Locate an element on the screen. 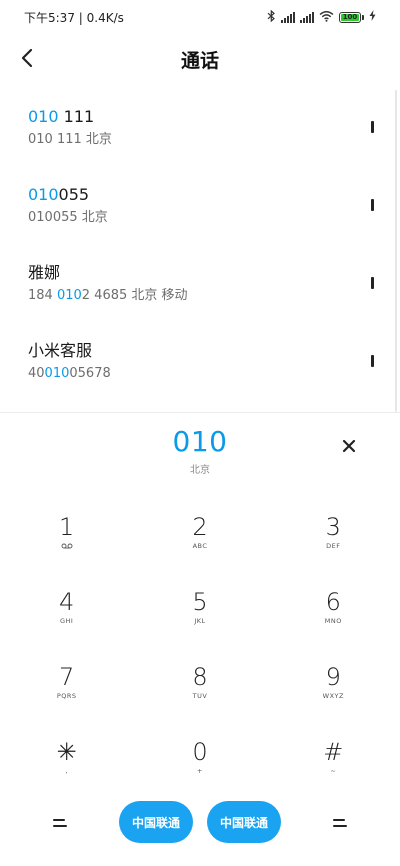  key-letters: DEF is located at coordinates (333, 546).